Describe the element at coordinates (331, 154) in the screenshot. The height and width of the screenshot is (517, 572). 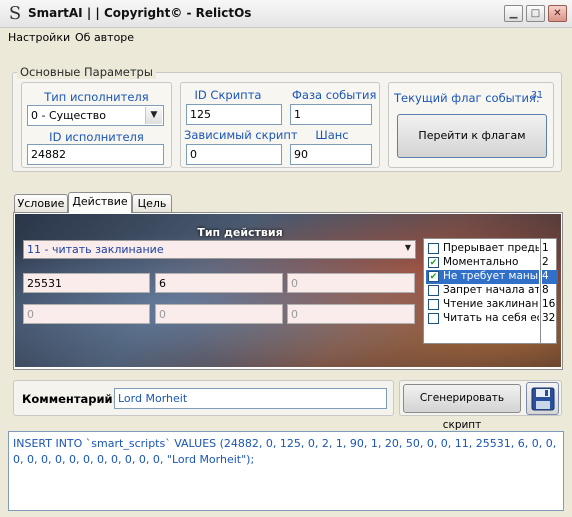
I see `chance-input: 90` at that location.